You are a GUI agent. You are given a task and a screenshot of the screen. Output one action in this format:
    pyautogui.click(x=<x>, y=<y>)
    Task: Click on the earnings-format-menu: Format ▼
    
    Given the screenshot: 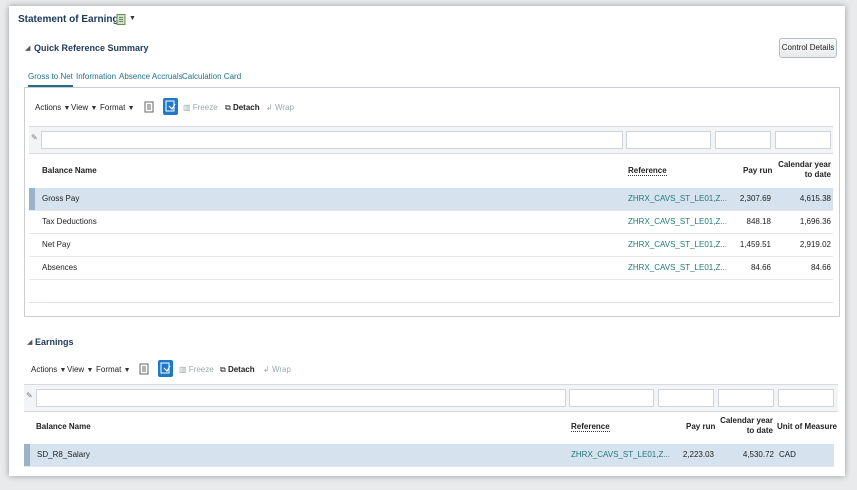 What is the action you would take?
    pyautogui.click(x=113, y=369)
    